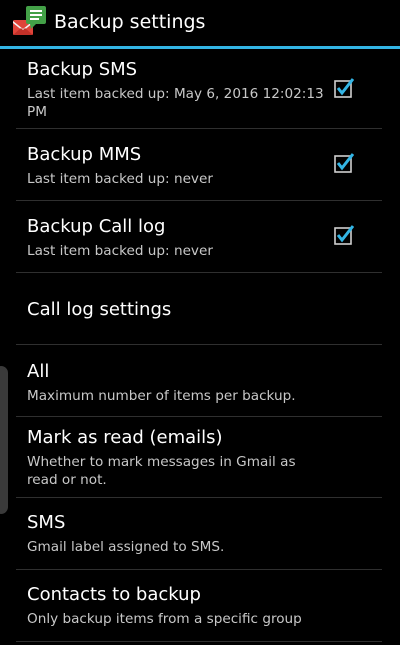 The height and width of the screenshot is (645, 400). I want to click on pref-title: Backup Call log, so click(96, 226).